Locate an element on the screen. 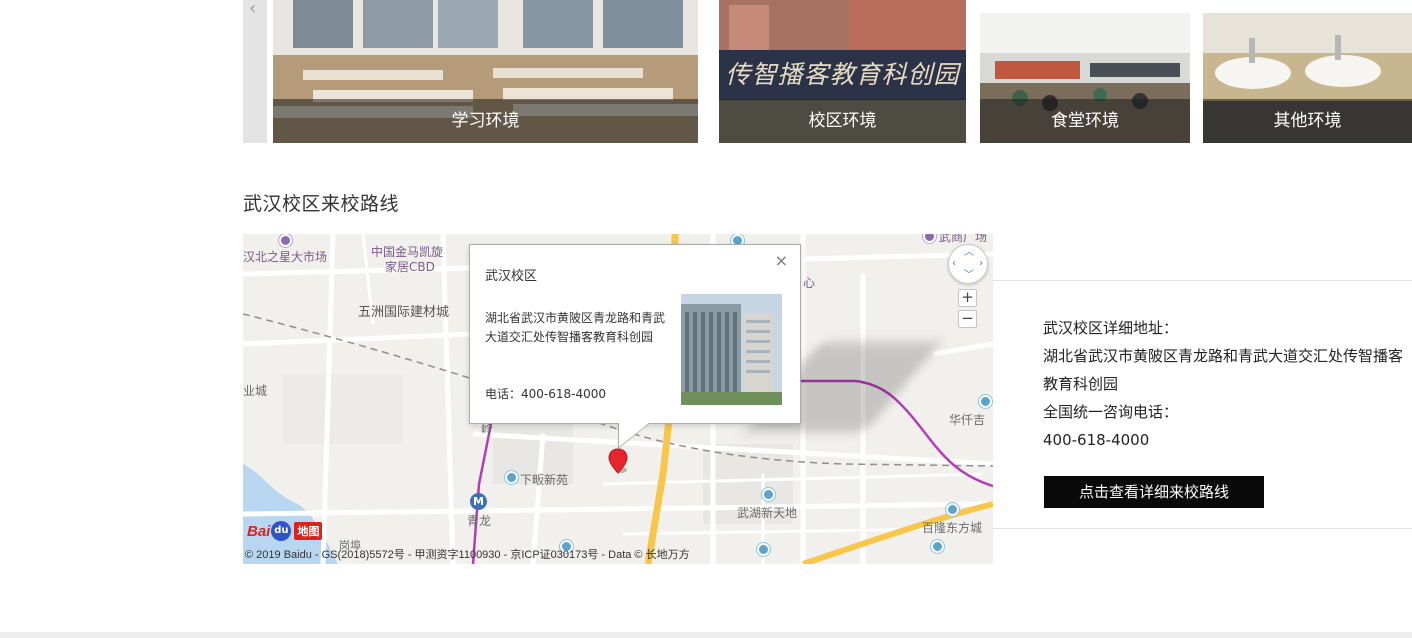  info-window-phone: 电话：400-618-4000 is located at coordinates (546, 394).